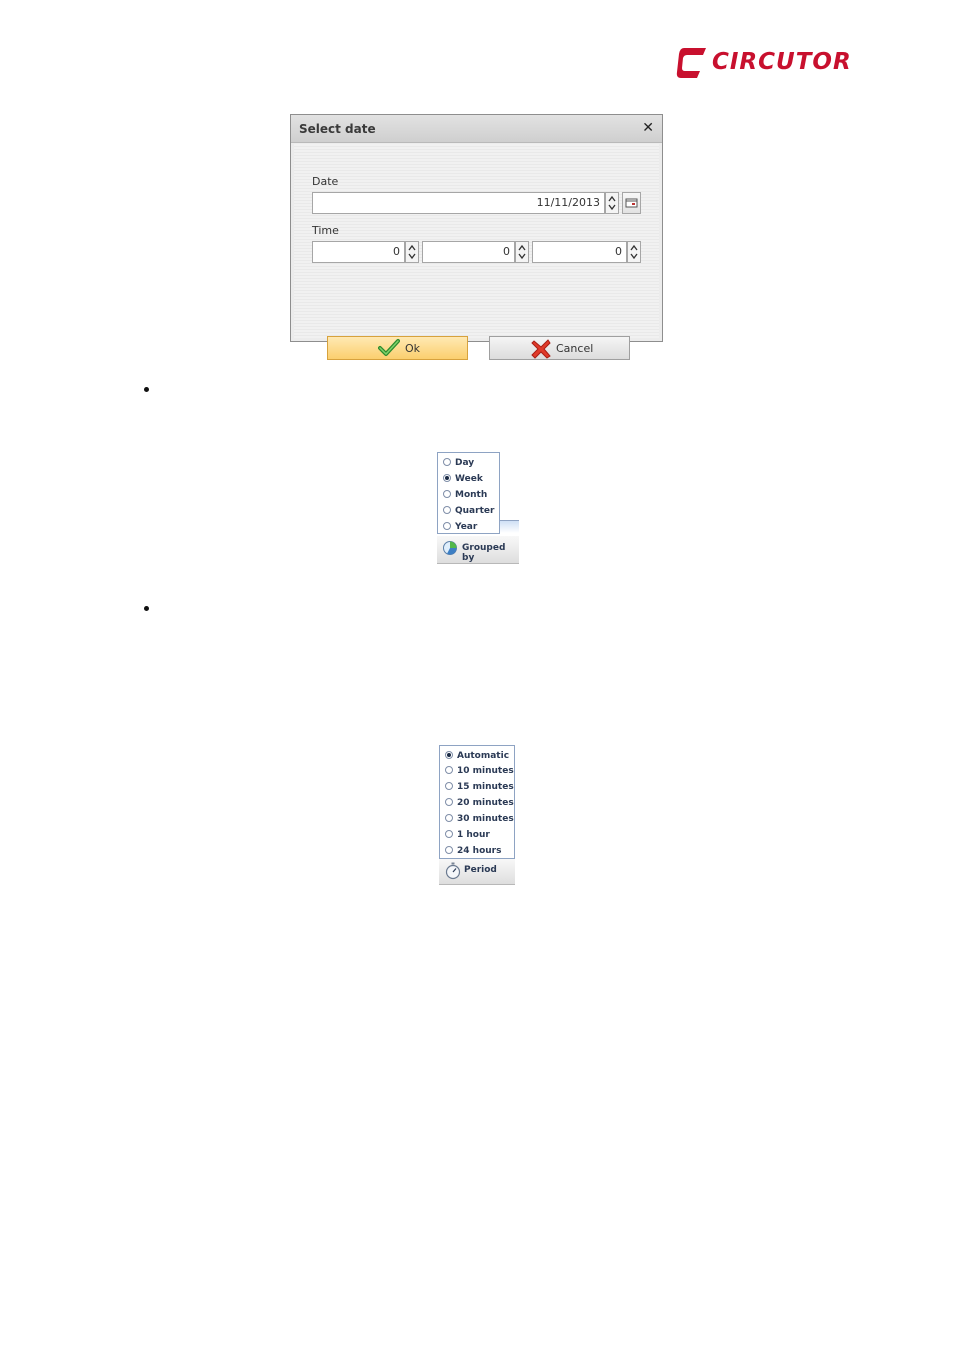 The image size is (954, 1350). I want to click on grouped-by-menu: Day Week Month Quarter Year, so click(468, 493).